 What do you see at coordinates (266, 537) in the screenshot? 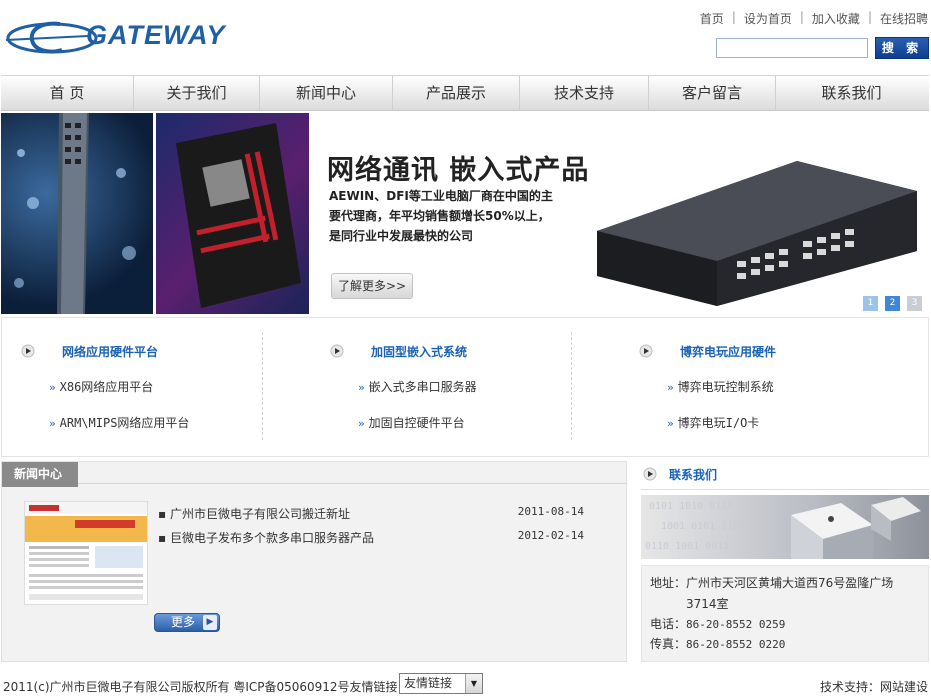
I see `news-title: ▪ 巨微电子发布多个款多串口服务器产品` at bounding box center [266, 537].